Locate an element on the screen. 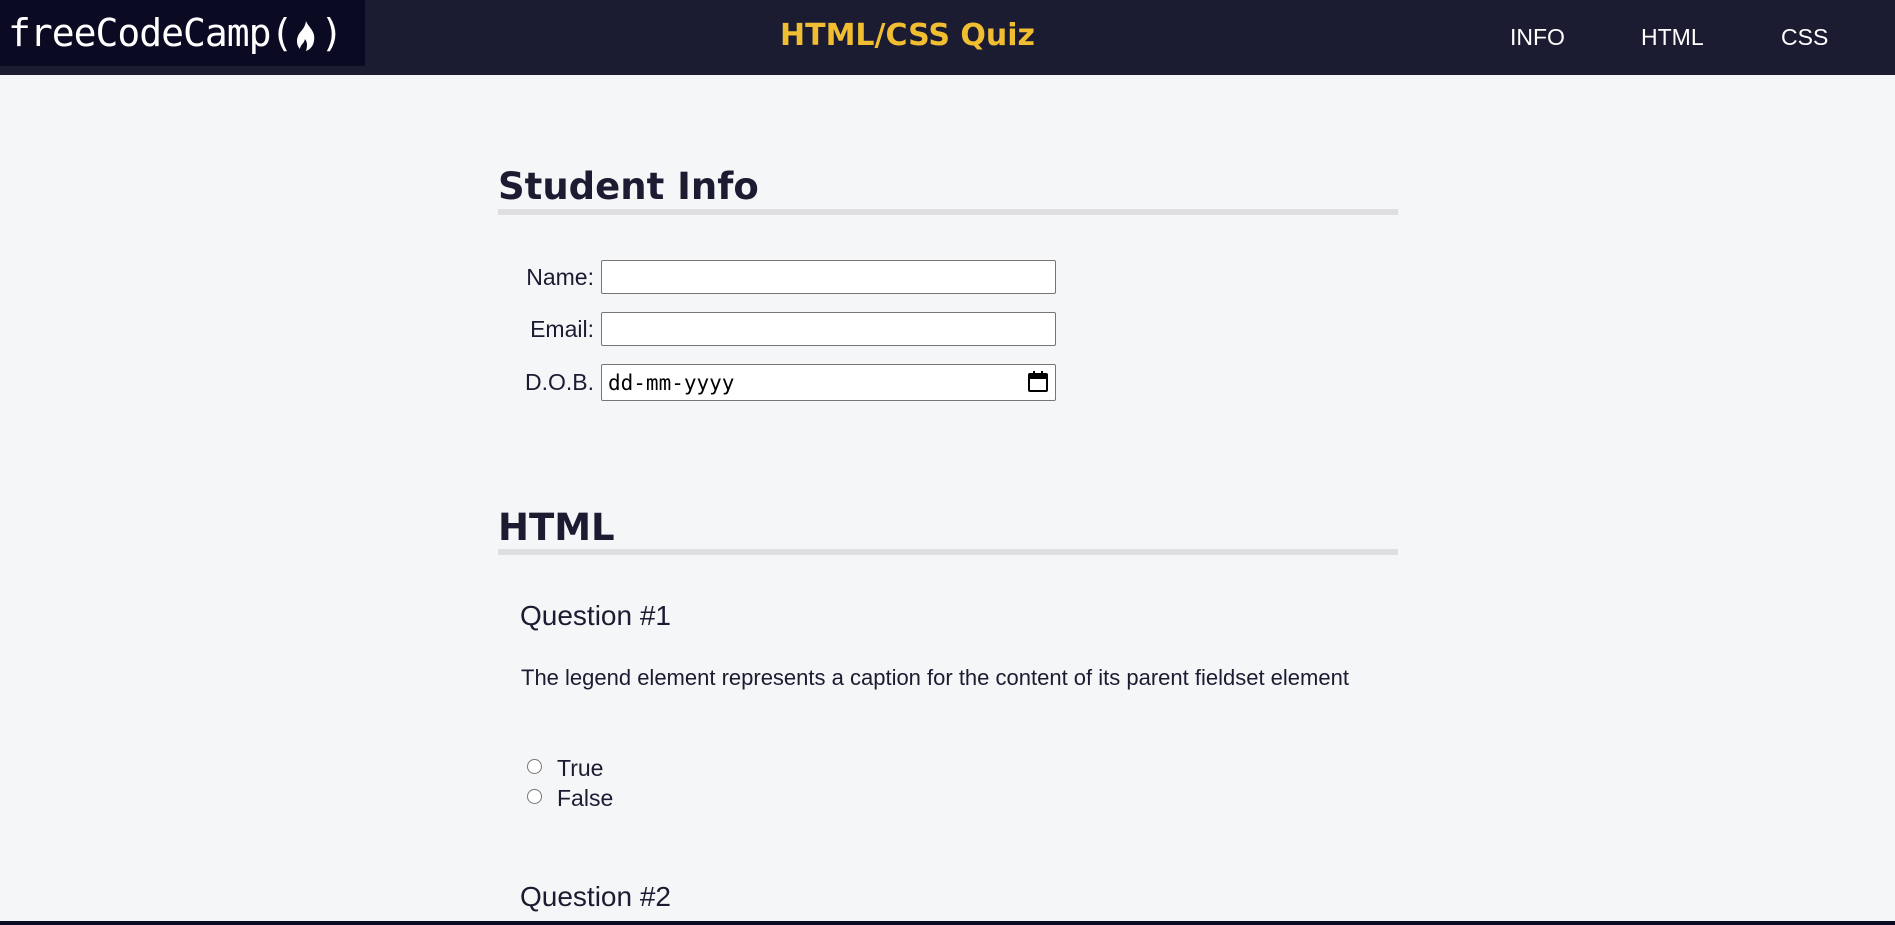  nav-link-css: CSS is located at coordinates (1804, 37).